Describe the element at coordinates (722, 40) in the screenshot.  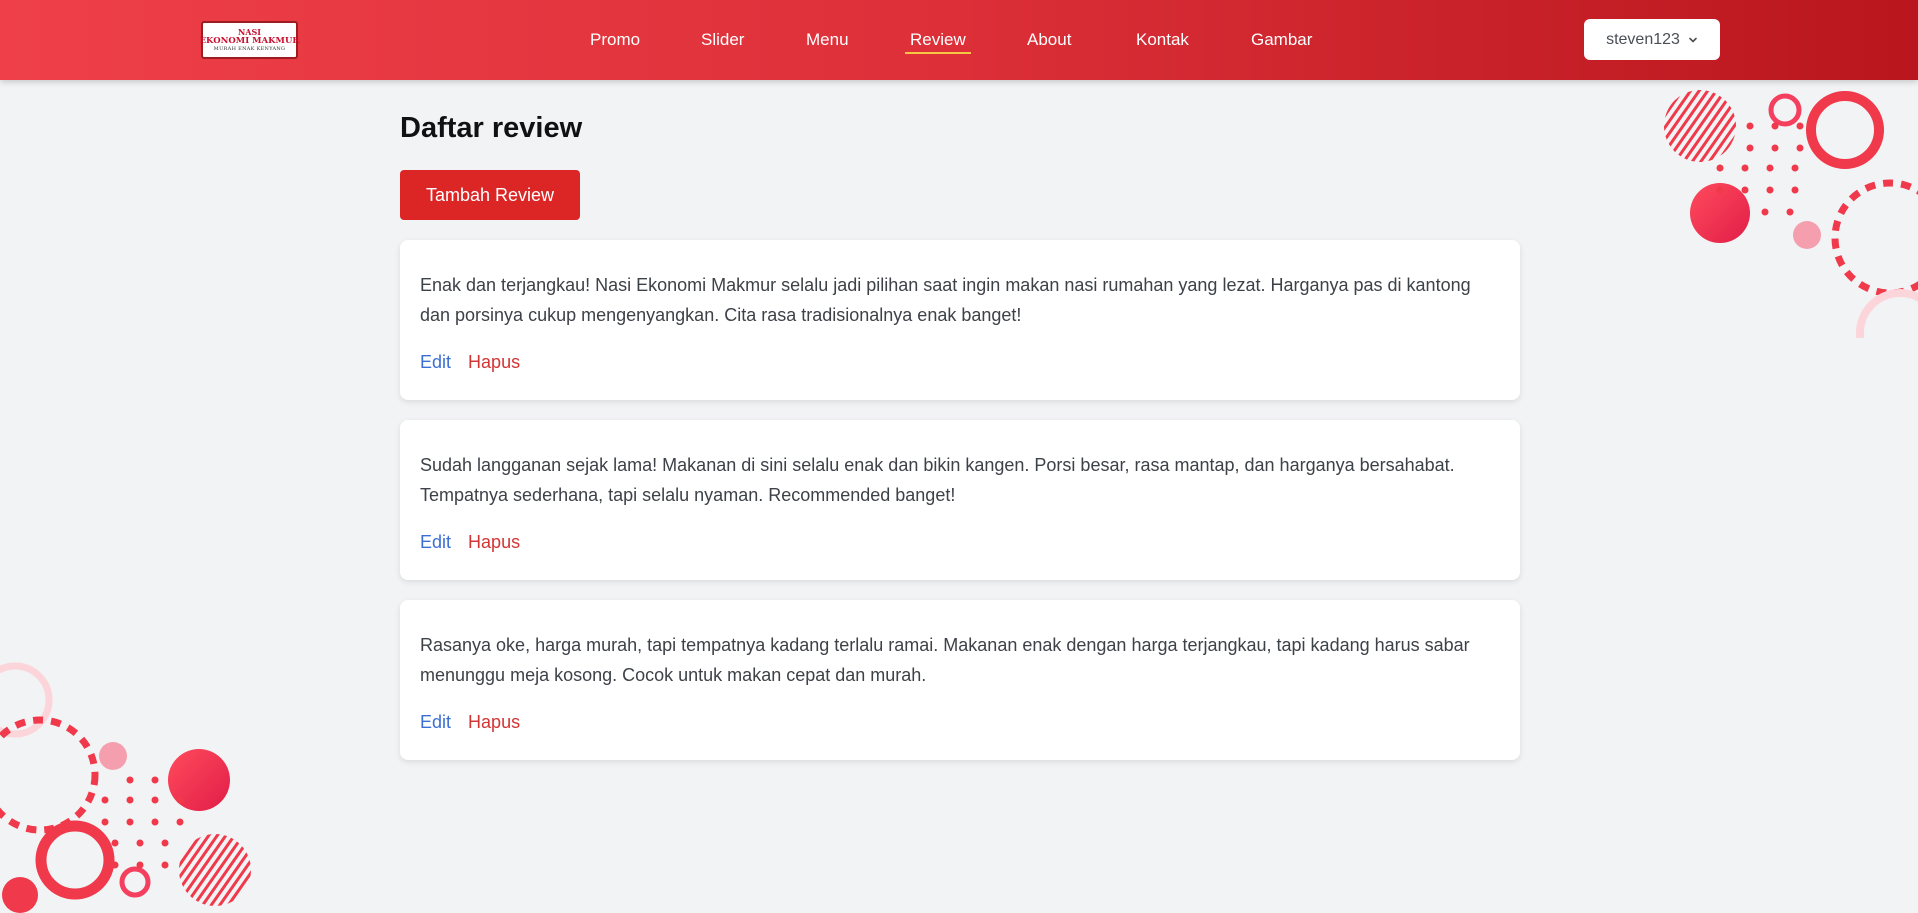
I see `nav-link-slider: Slider` at that location.